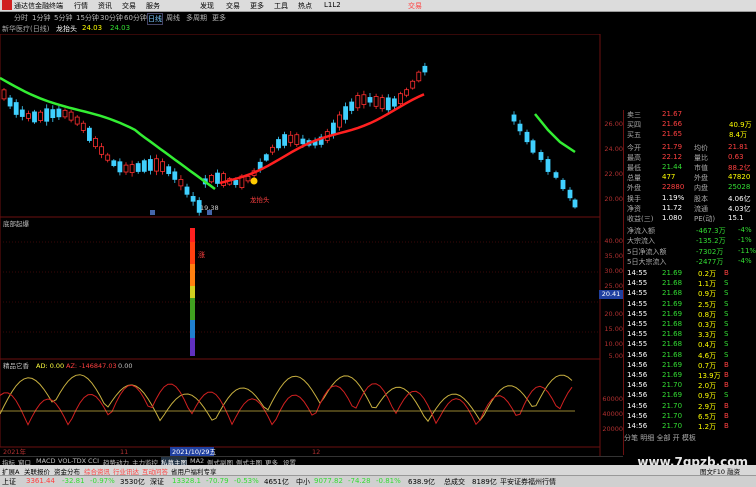 Image resolution: width=756 pixels, height=487 pixels. What do you see at coordinates (745, 240) in the screenshot?
I see `flow-pct: -1%` at bounding box center [745, 240].